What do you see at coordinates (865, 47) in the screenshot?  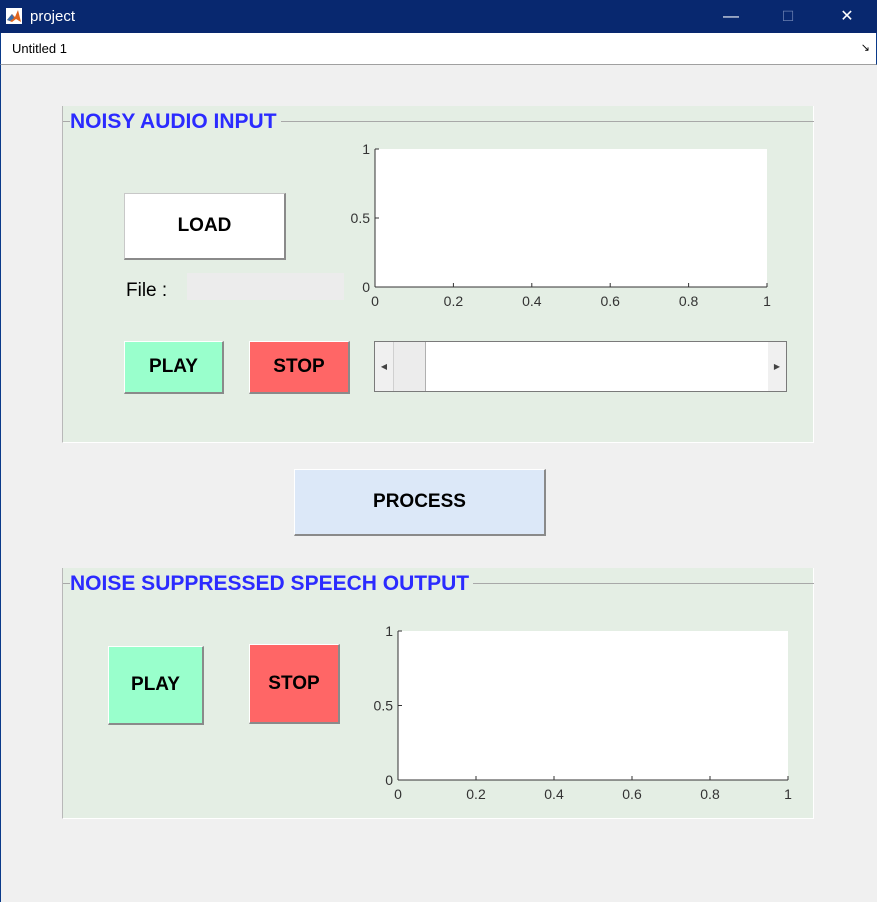 I see `dock-icon: ↘` at bounding box center [865, 47].